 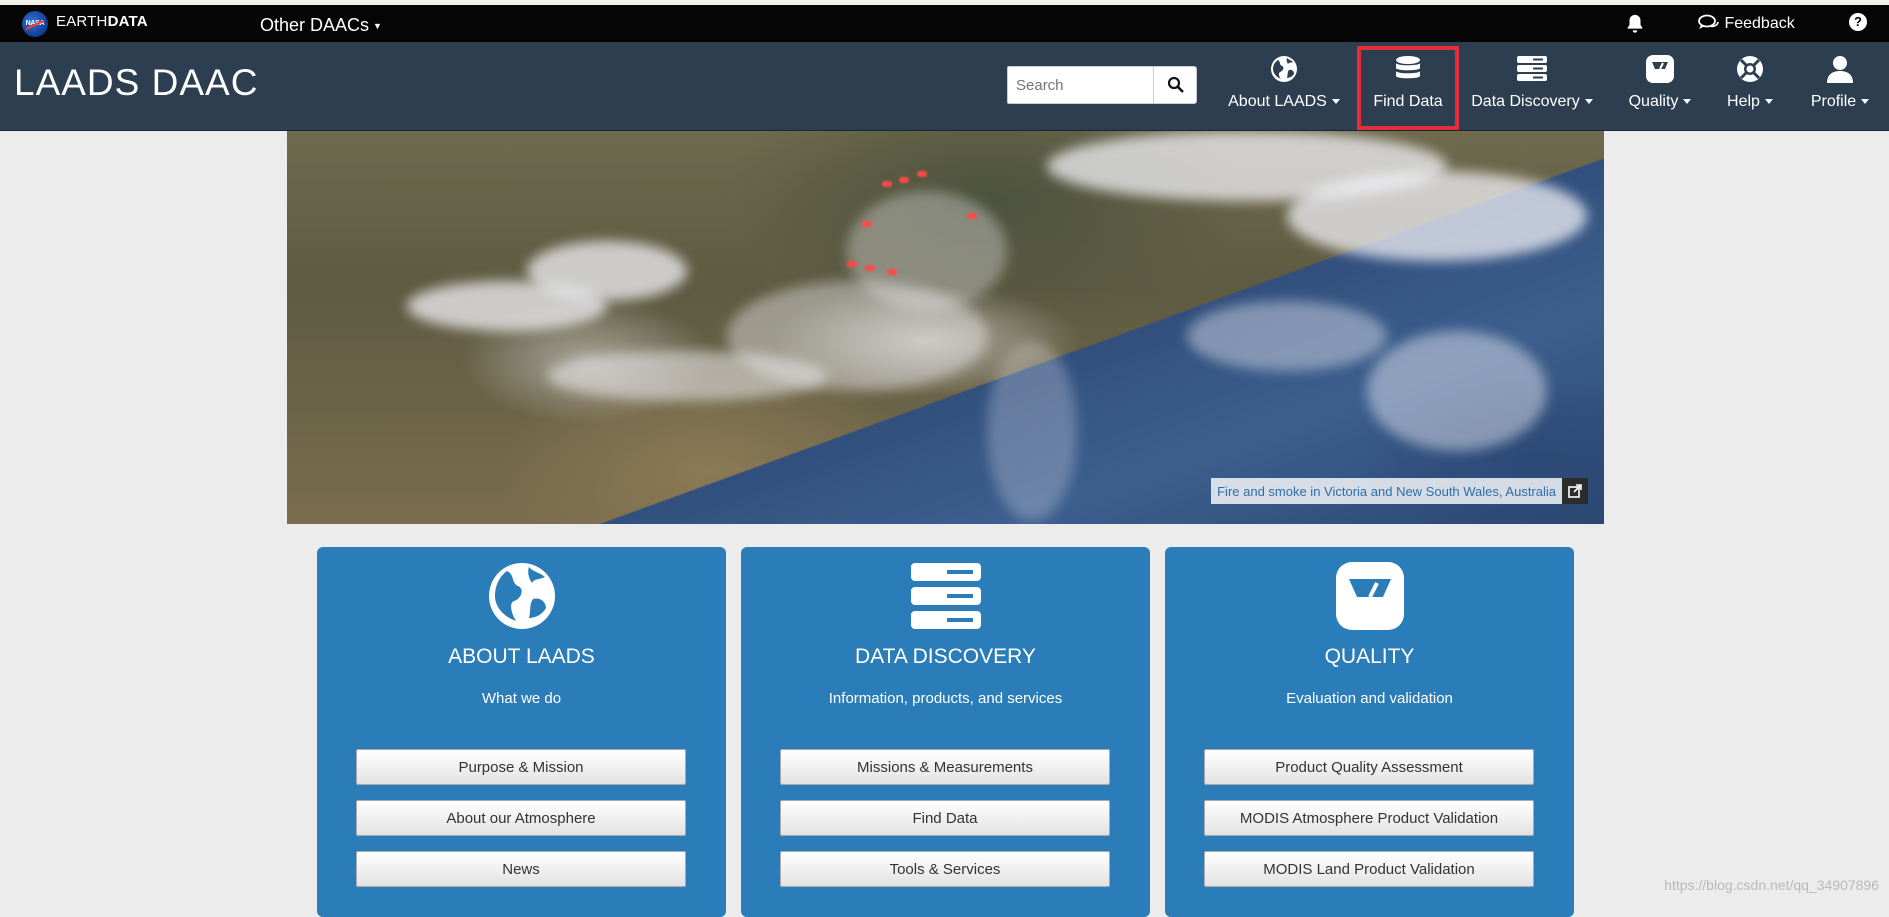 What do you see at coordinates (1840, 86) in the screenshot?
I see `nav-profile: Profile` at bounding box center [1840, 86].